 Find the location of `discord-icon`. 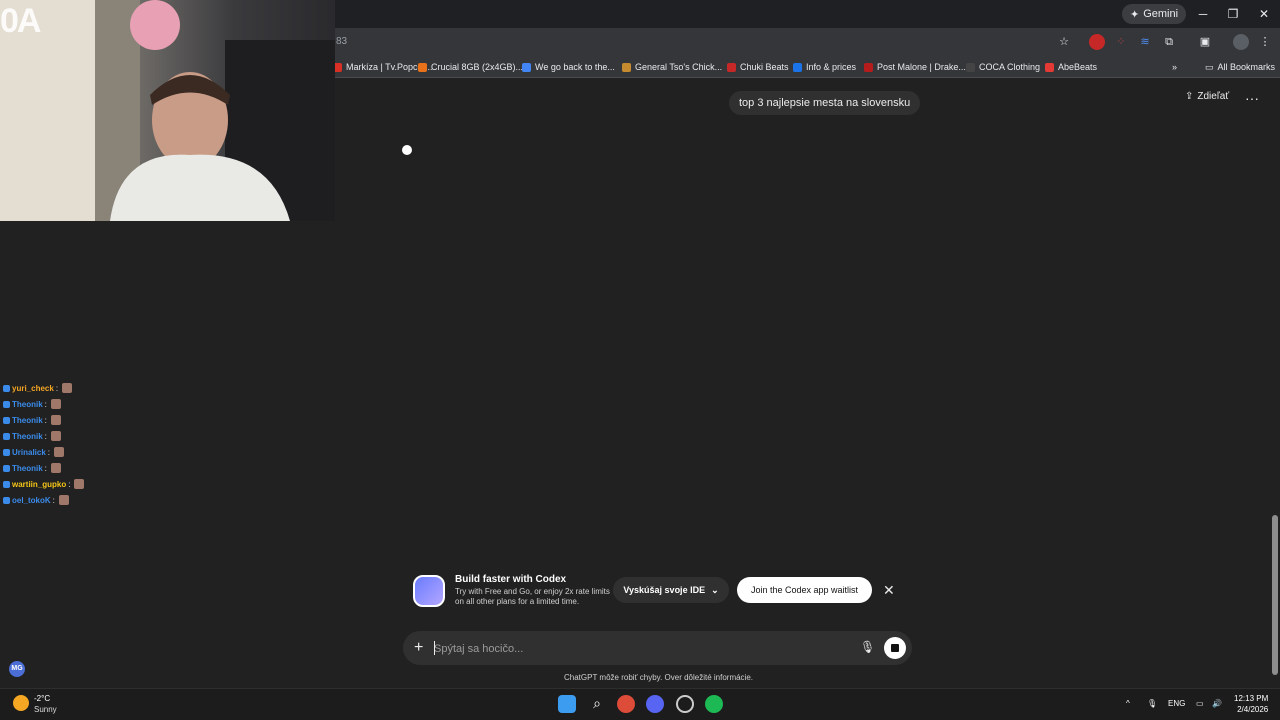

discord-icon is located at coordinates (655, 704).